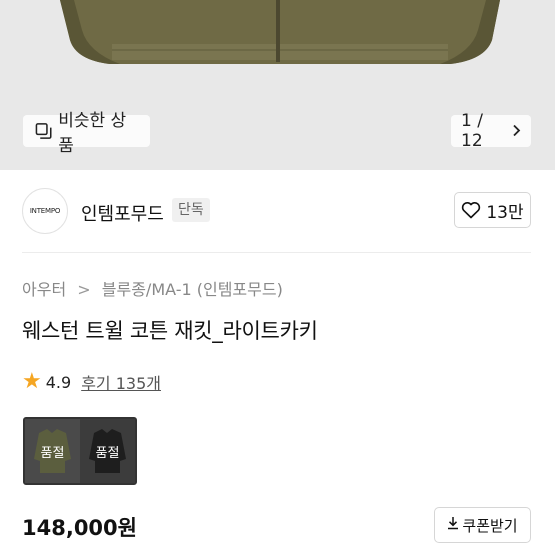 Image resolution: width=555 pixels, height=555 pixels. What do you see at coordinates (58, 382) in the screenshot?
I see `rating-score: 4.9` at bounding box center [58, 382].